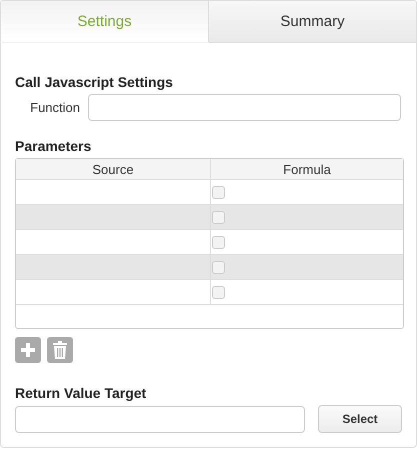  I want to click on add-button, so click(28, 350).